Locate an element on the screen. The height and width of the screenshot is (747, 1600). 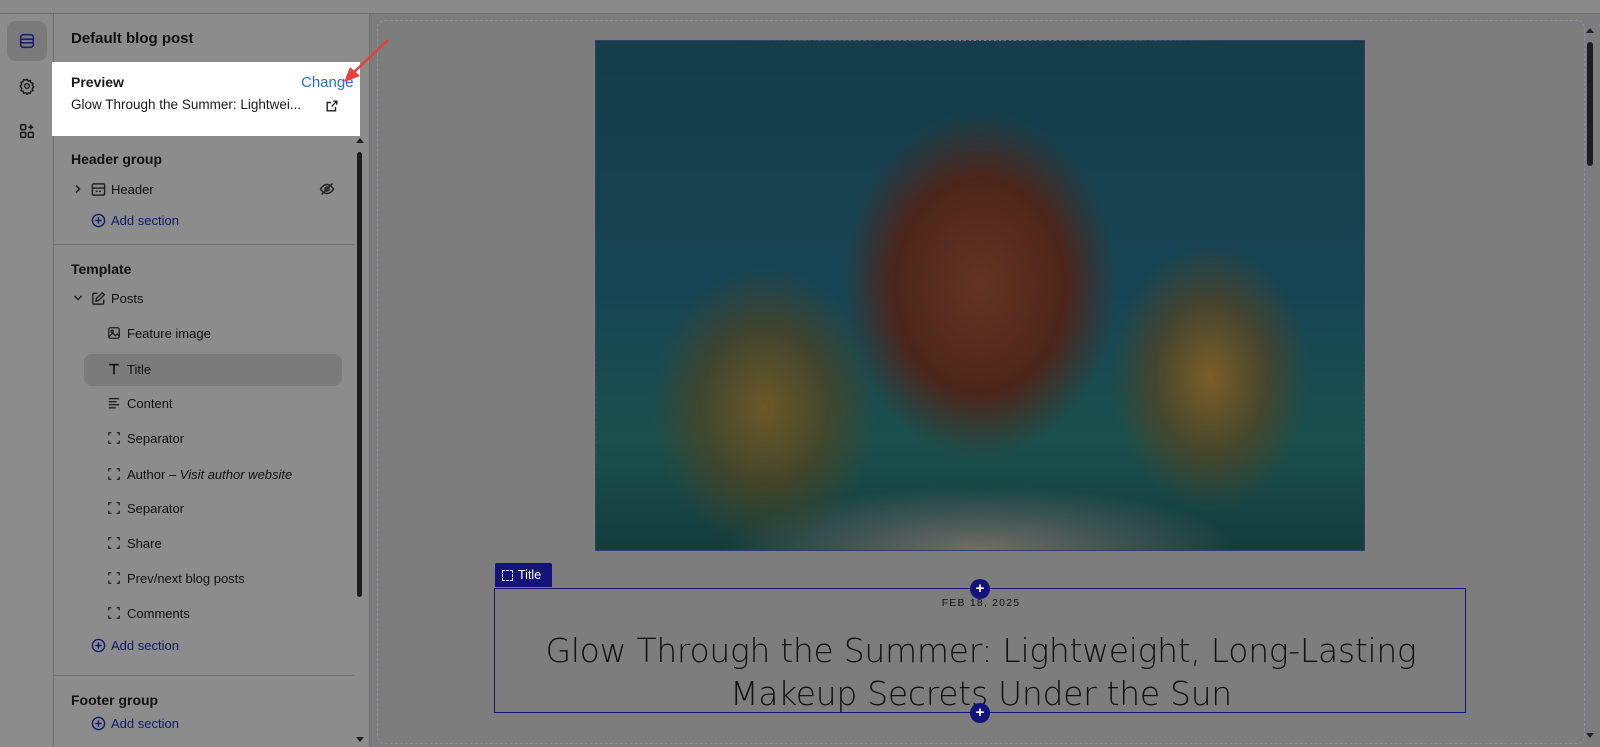
paragraph-icon is located at coordinates (114, 403).